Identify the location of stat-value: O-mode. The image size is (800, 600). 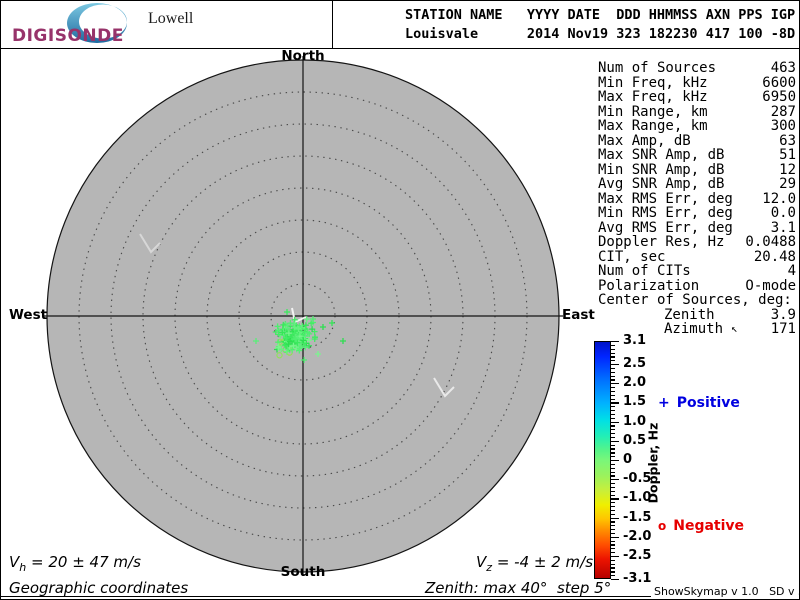
(770, 285).